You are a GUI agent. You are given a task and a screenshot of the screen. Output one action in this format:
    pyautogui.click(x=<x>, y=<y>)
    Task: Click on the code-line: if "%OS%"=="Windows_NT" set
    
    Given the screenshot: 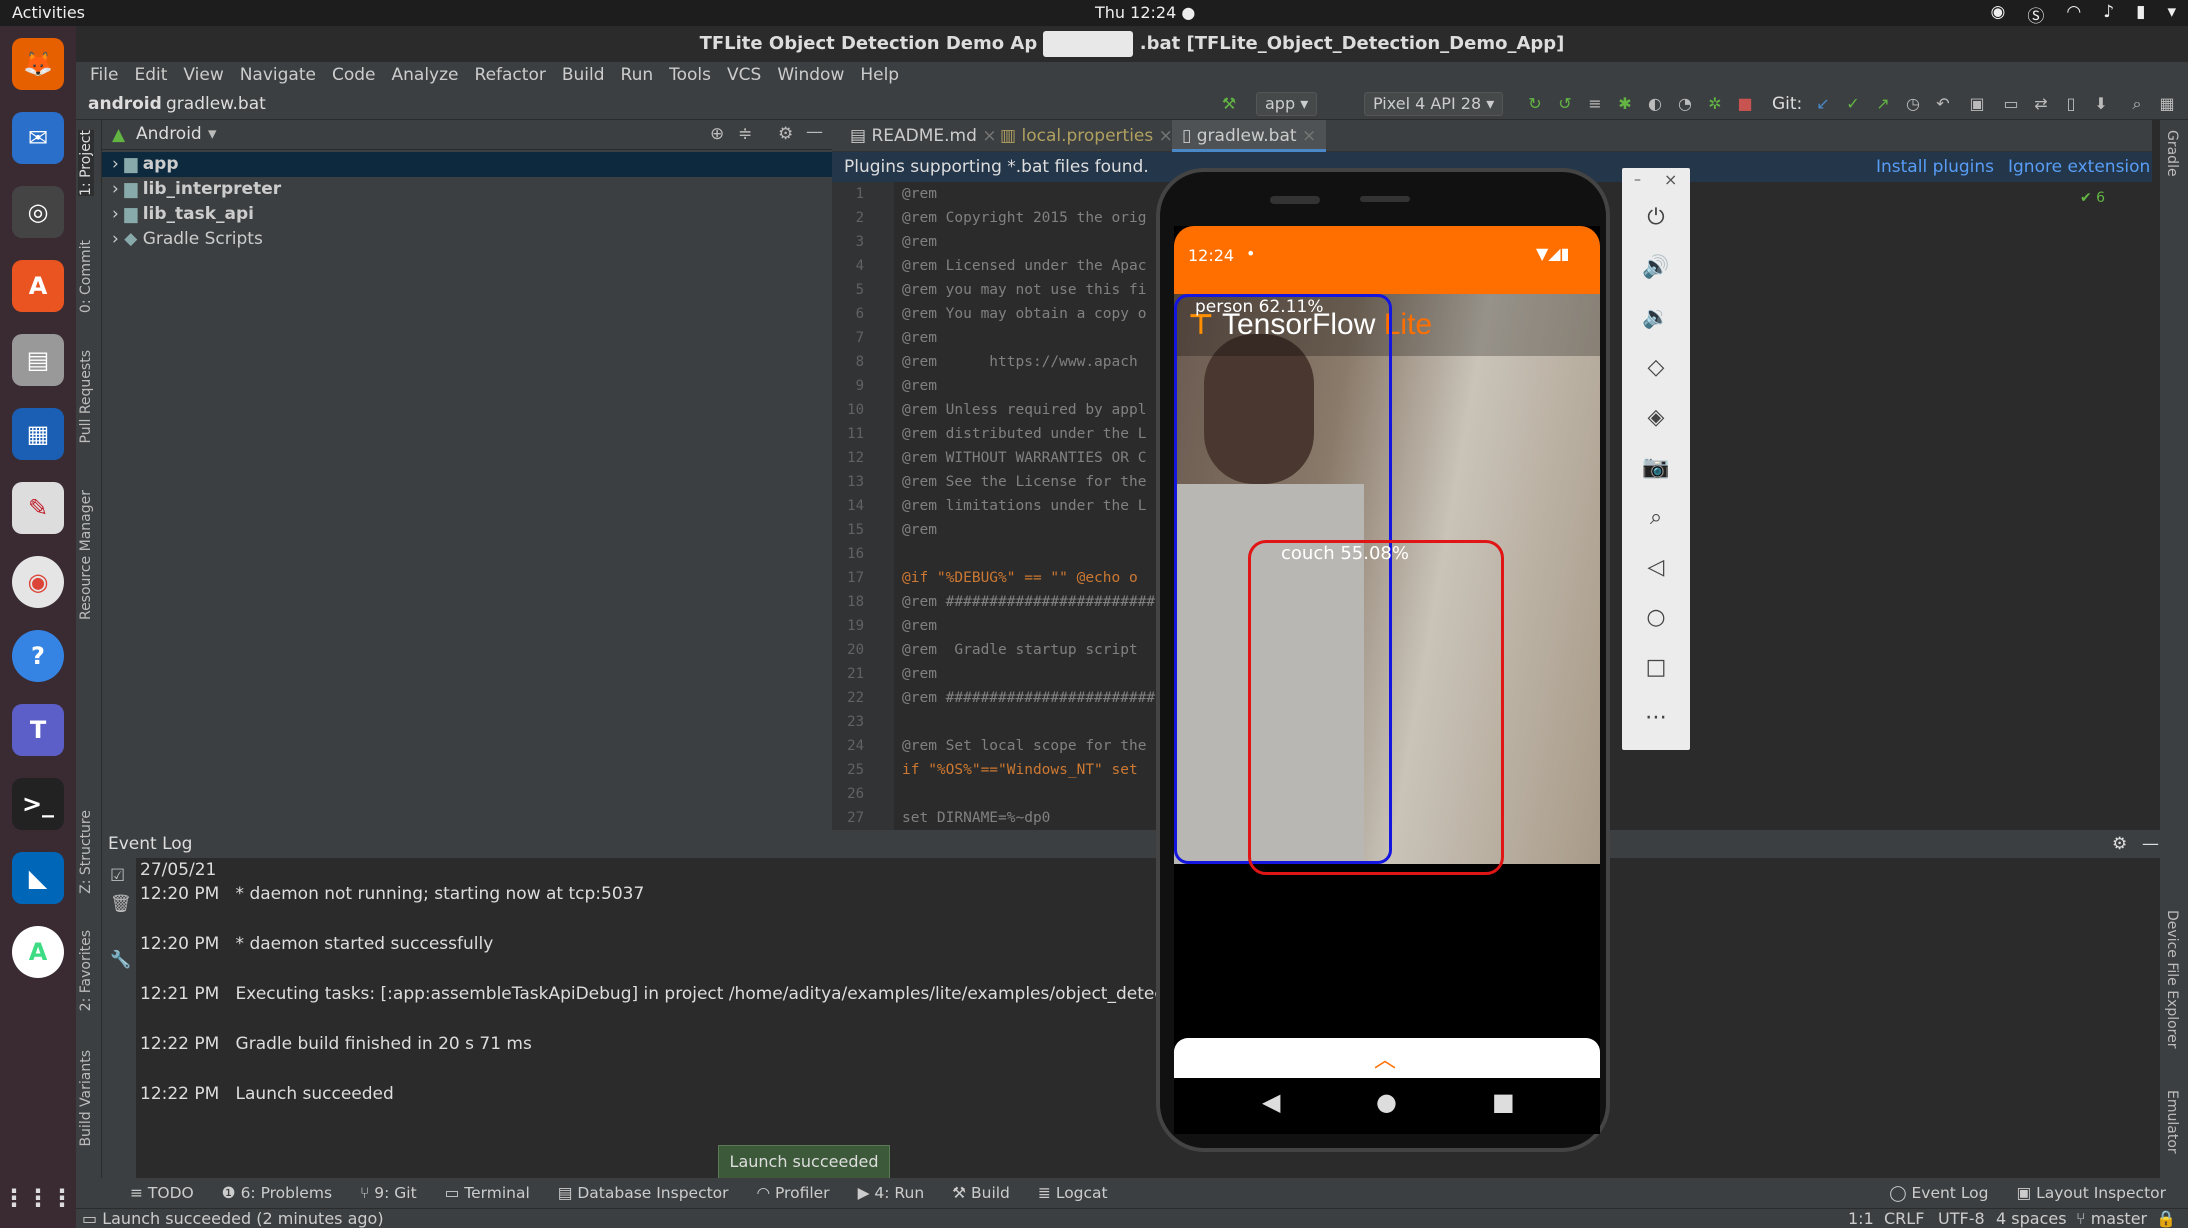 What is the action you would take?
    pyautogui.click(x=1020, y=770)
    